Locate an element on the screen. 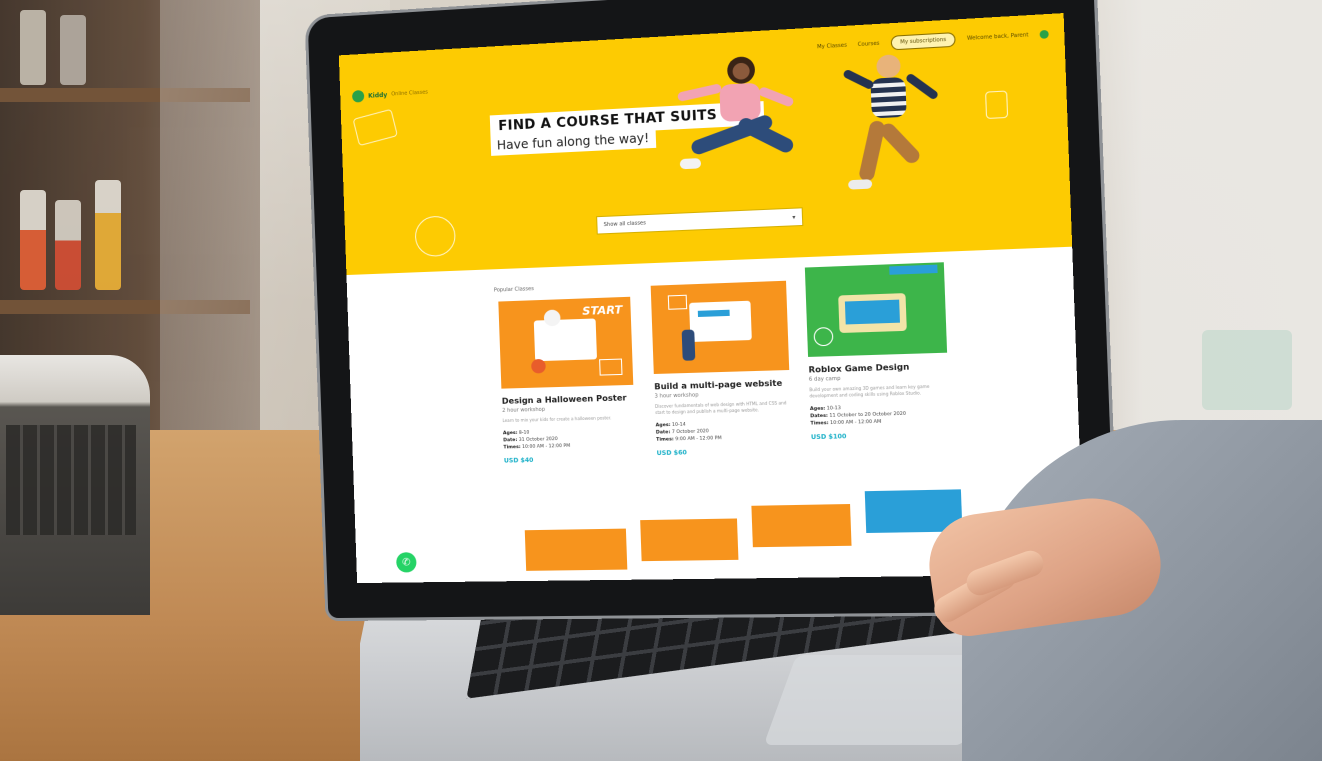  web-page-illustration is located at coordinates (713, 313).